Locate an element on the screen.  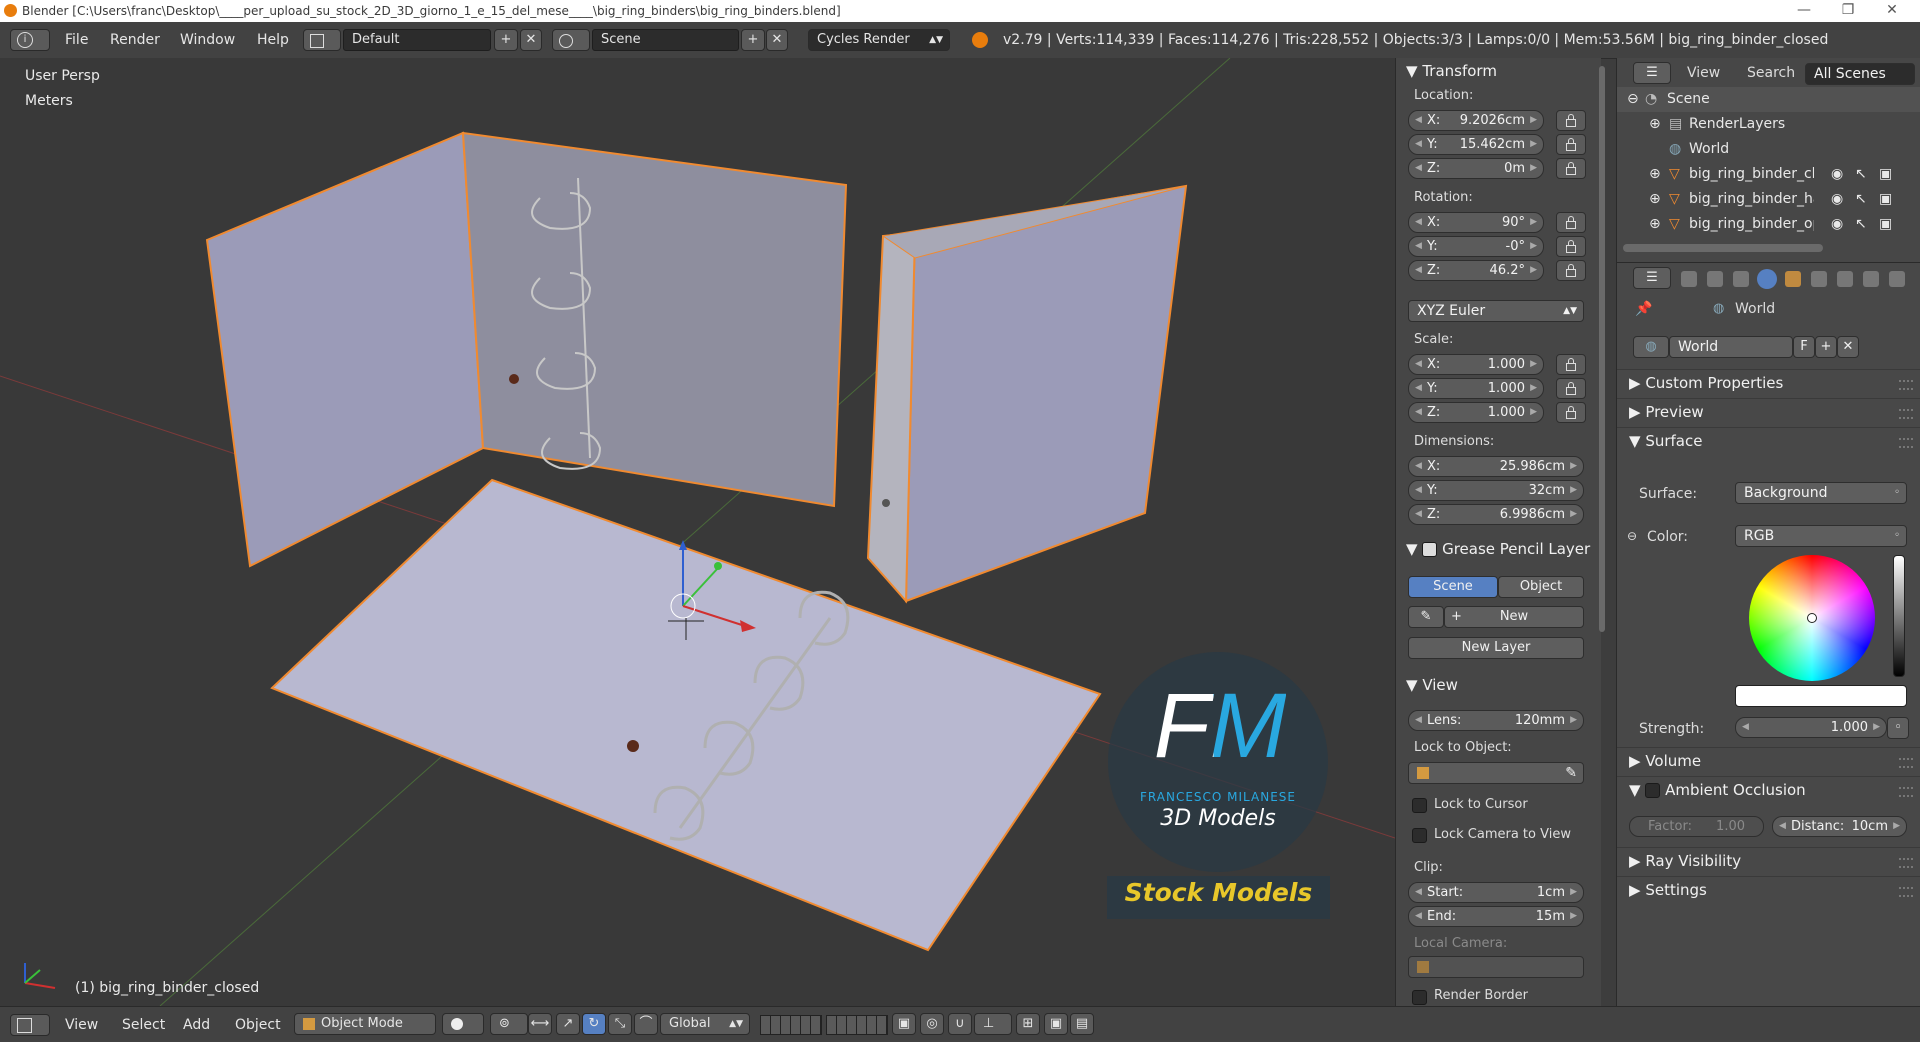
scene-field: Scene is located at coordinates (665, 40).